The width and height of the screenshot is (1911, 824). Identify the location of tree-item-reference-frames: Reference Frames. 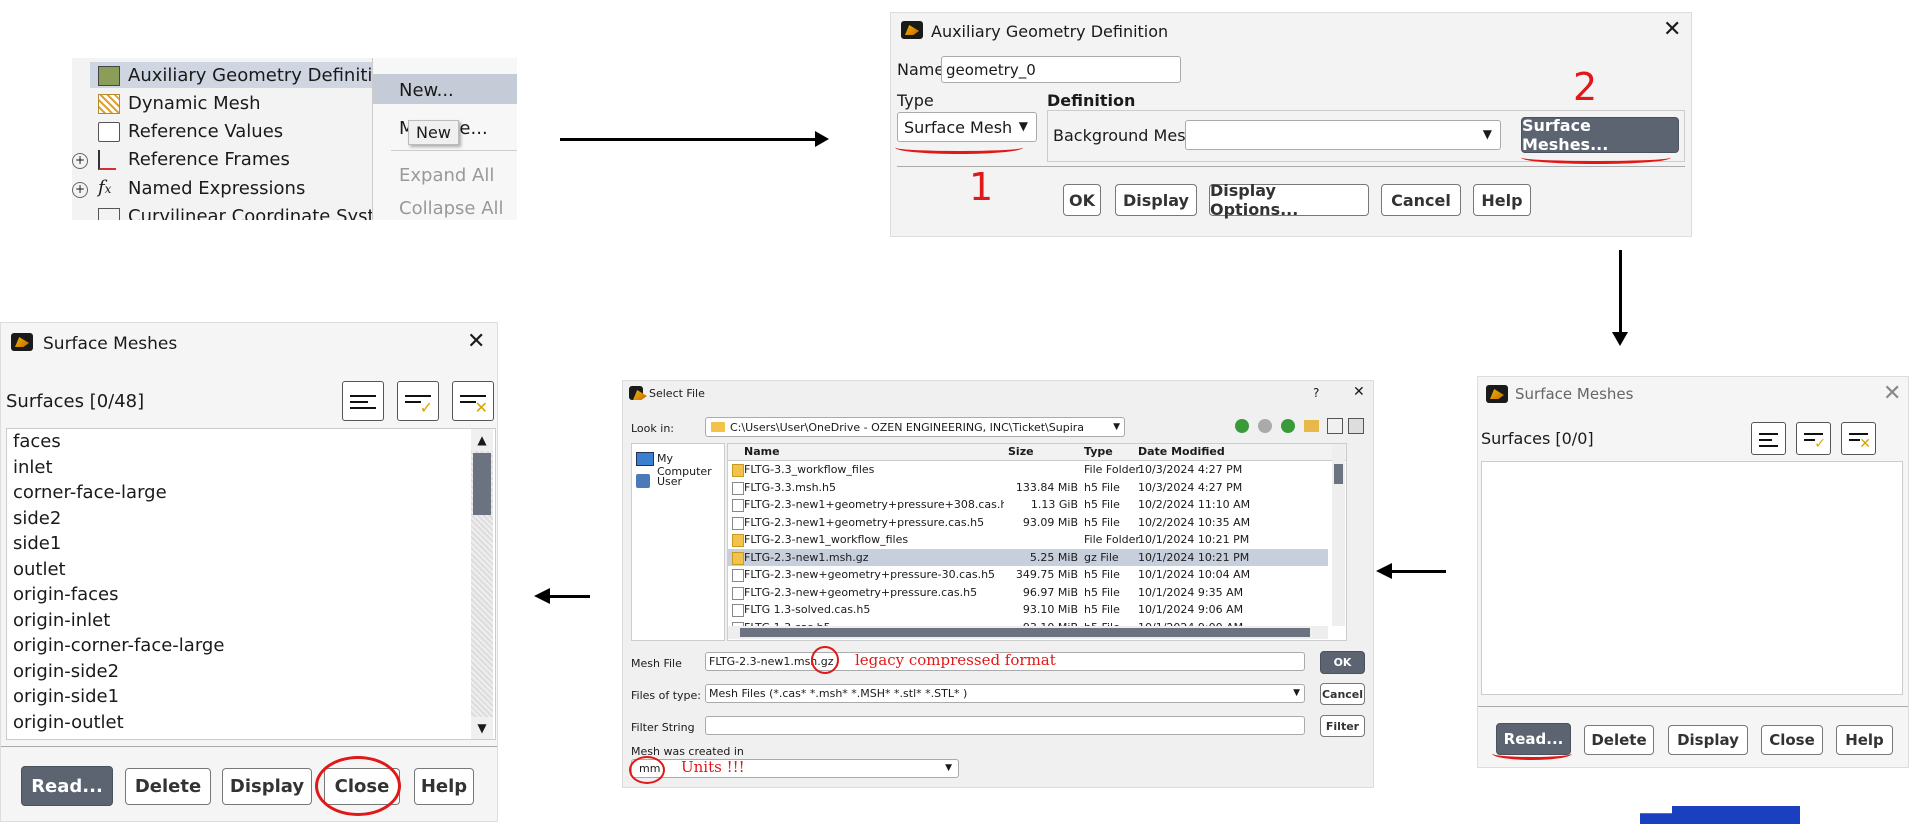
(209, 159).